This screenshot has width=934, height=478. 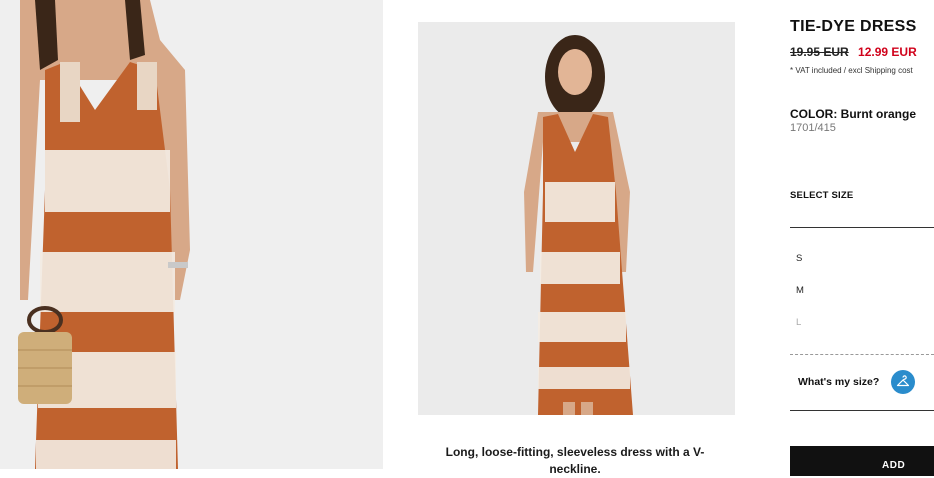 I want to click on vat-note: * VAT included / excl Shipping cost, so click(x=851, y=70).